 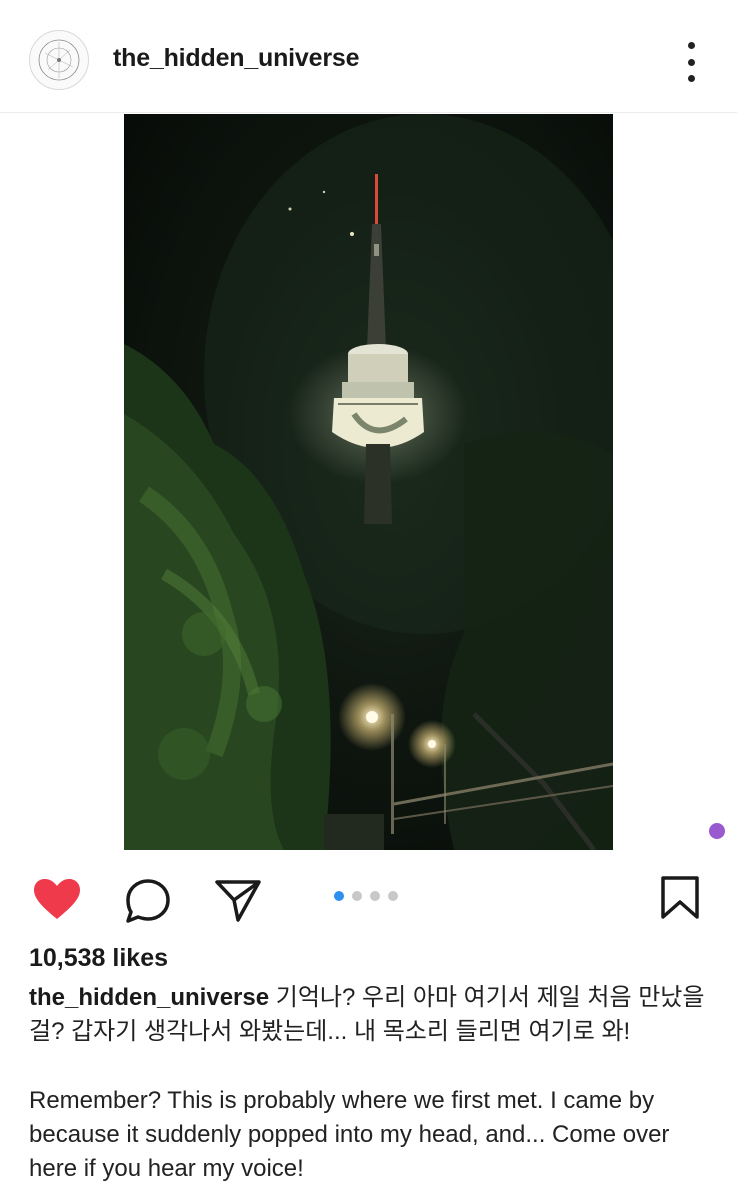 What do you see at coordinates (717, 831) in the screenshot?
I see `story-indicator-dot` at bounding box center [717, 831].